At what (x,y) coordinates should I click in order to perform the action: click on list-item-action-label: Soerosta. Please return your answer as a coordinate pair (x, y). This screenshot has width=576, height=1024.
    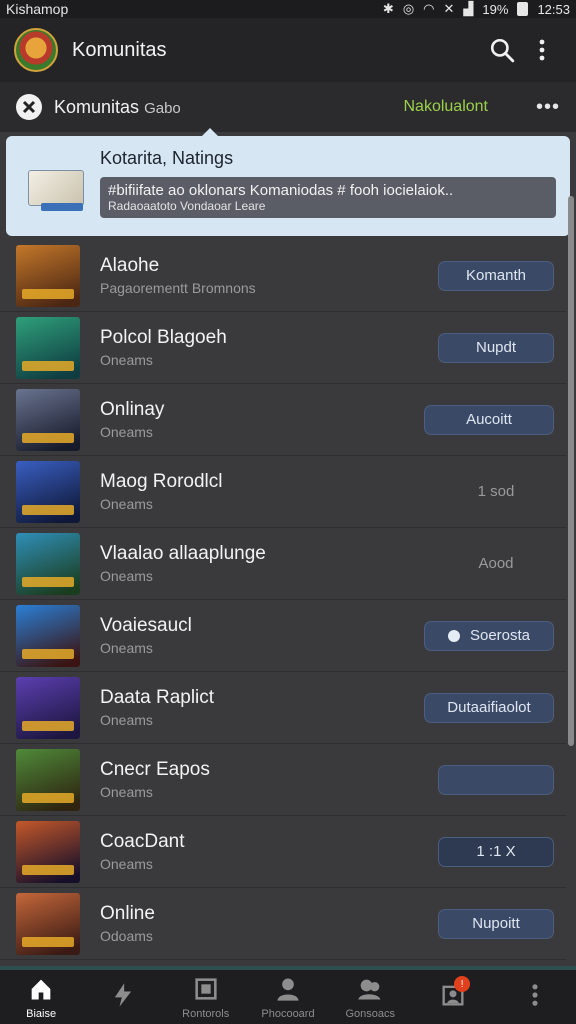
    Looking at the image, I should click on (500, 635).